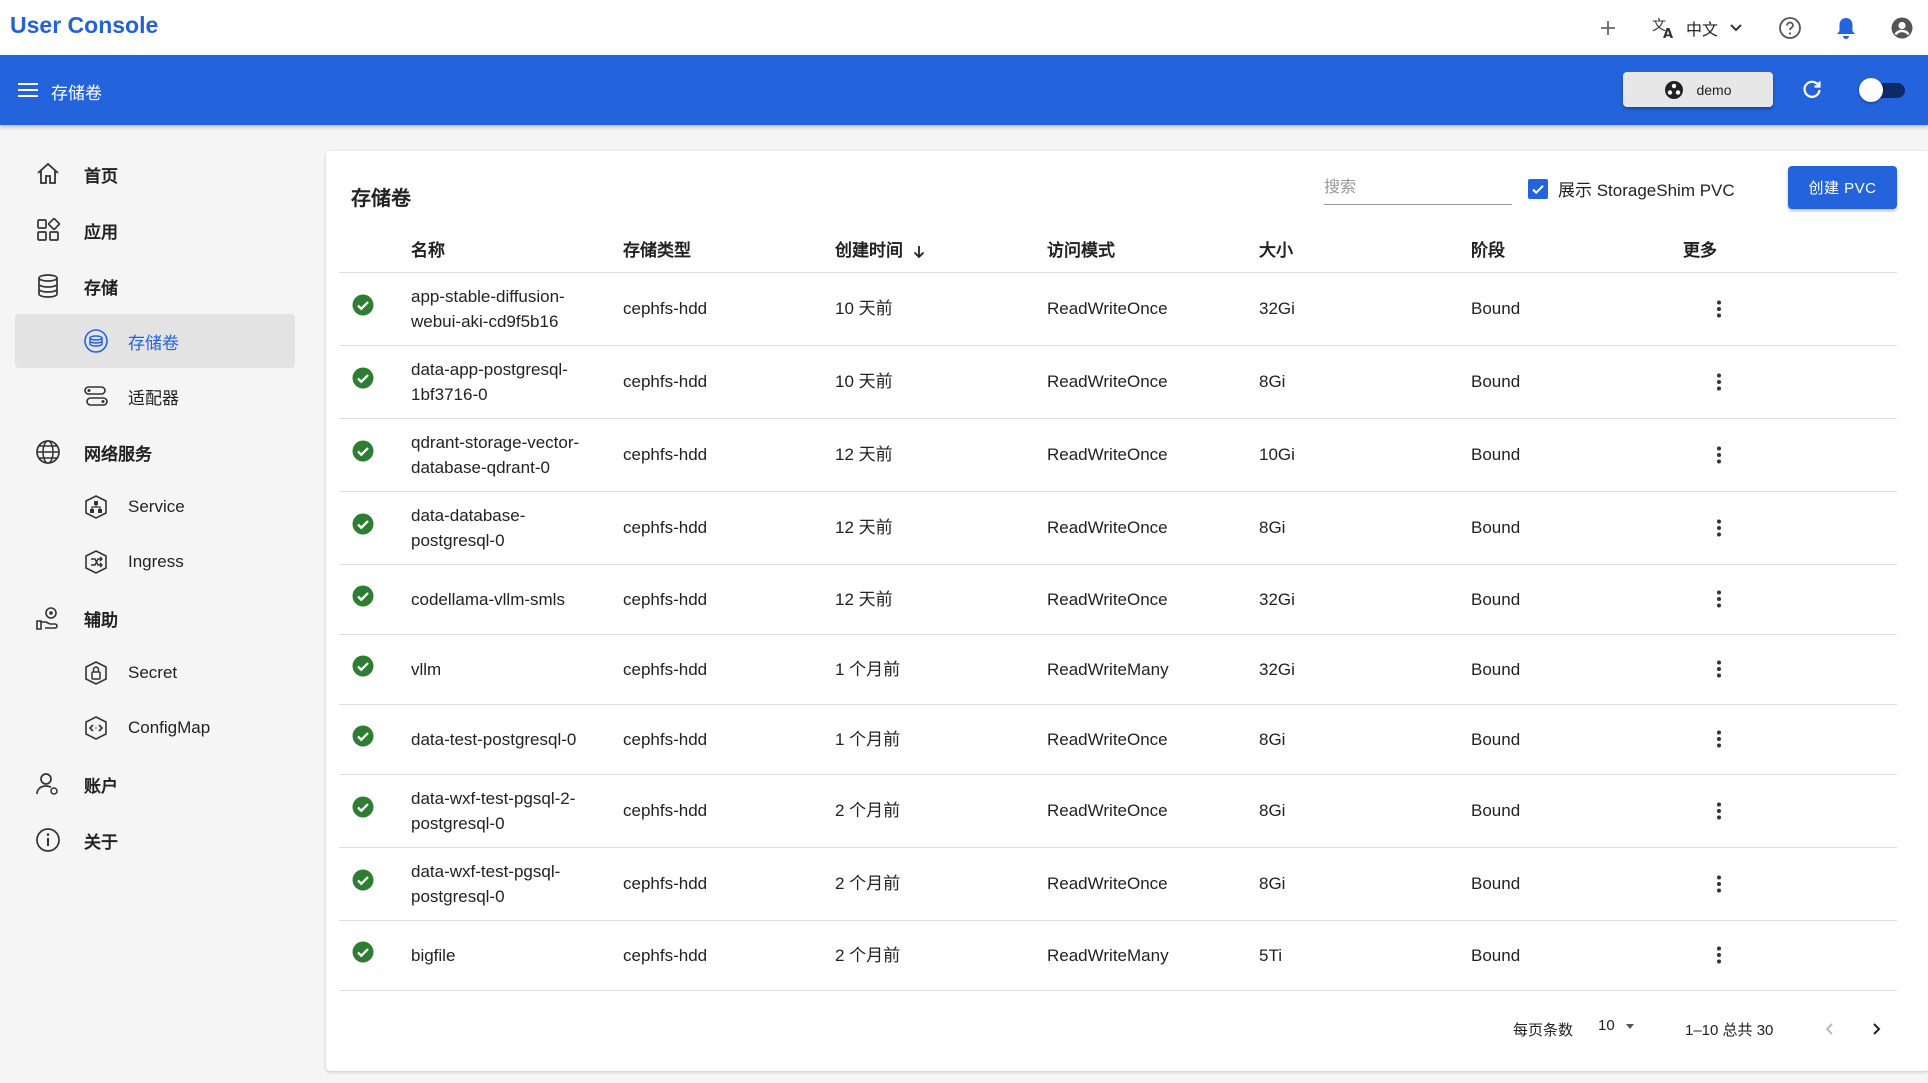  I want to click on help-icon, so click(1790, 28).